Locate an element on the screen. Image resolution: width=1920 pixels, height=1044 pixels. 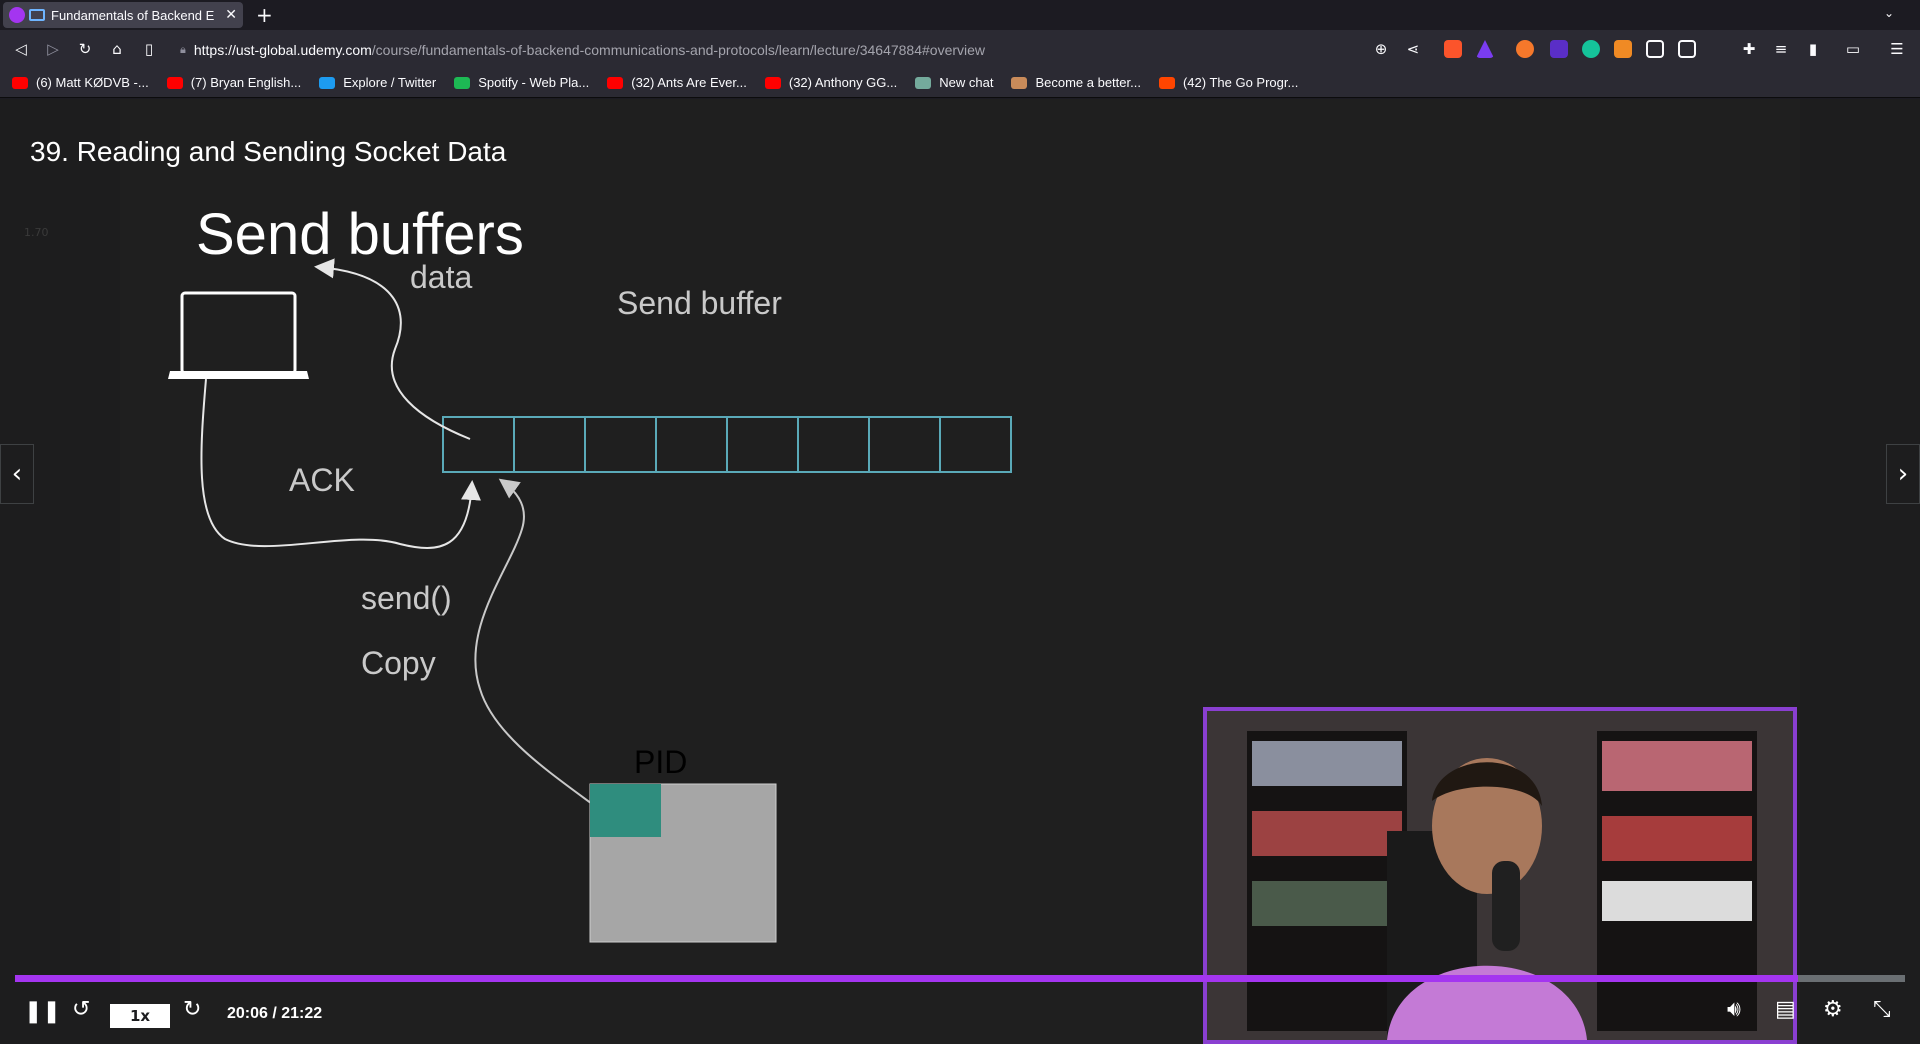
pid-copy-block is located at coordinates (625, 810).